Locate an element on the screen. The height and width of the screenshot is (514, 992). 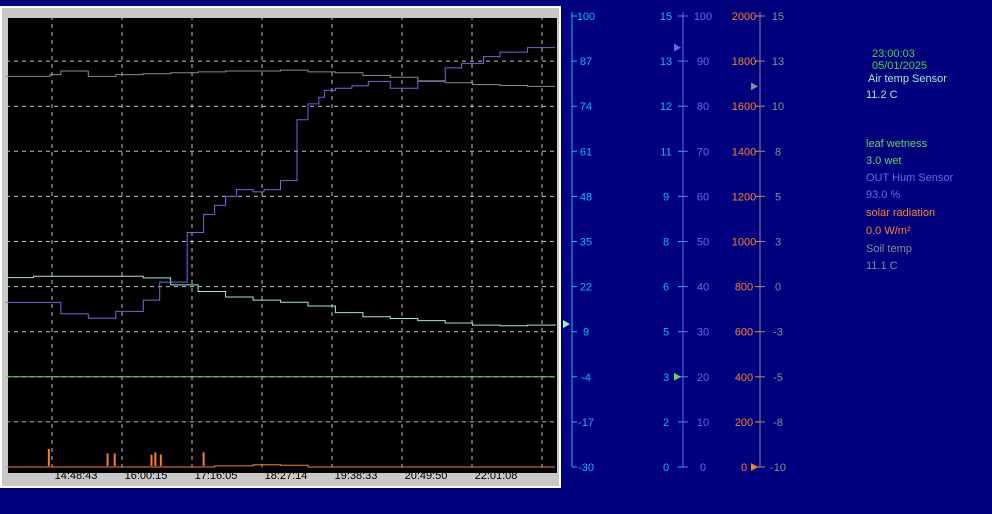
air_temp-tick-label: 61 is located at coordinates (586, 152).